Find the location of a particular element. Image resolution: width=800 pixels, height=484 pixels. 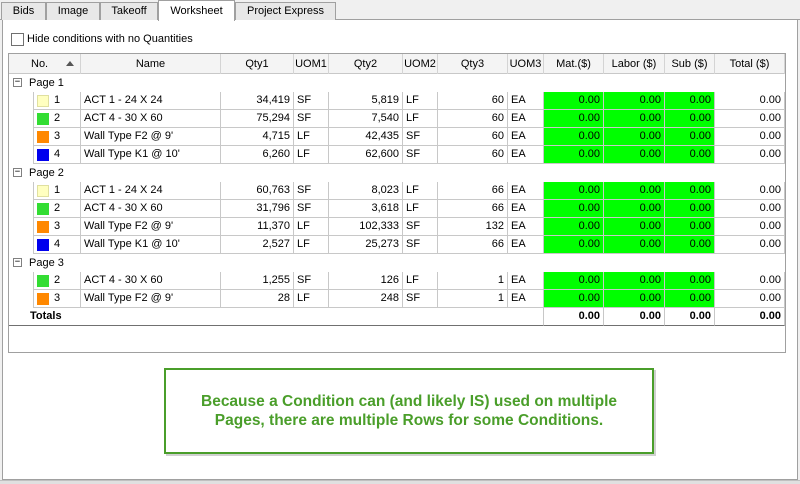

cell-qty2: 7,540 is located at coordinates (366, 119).